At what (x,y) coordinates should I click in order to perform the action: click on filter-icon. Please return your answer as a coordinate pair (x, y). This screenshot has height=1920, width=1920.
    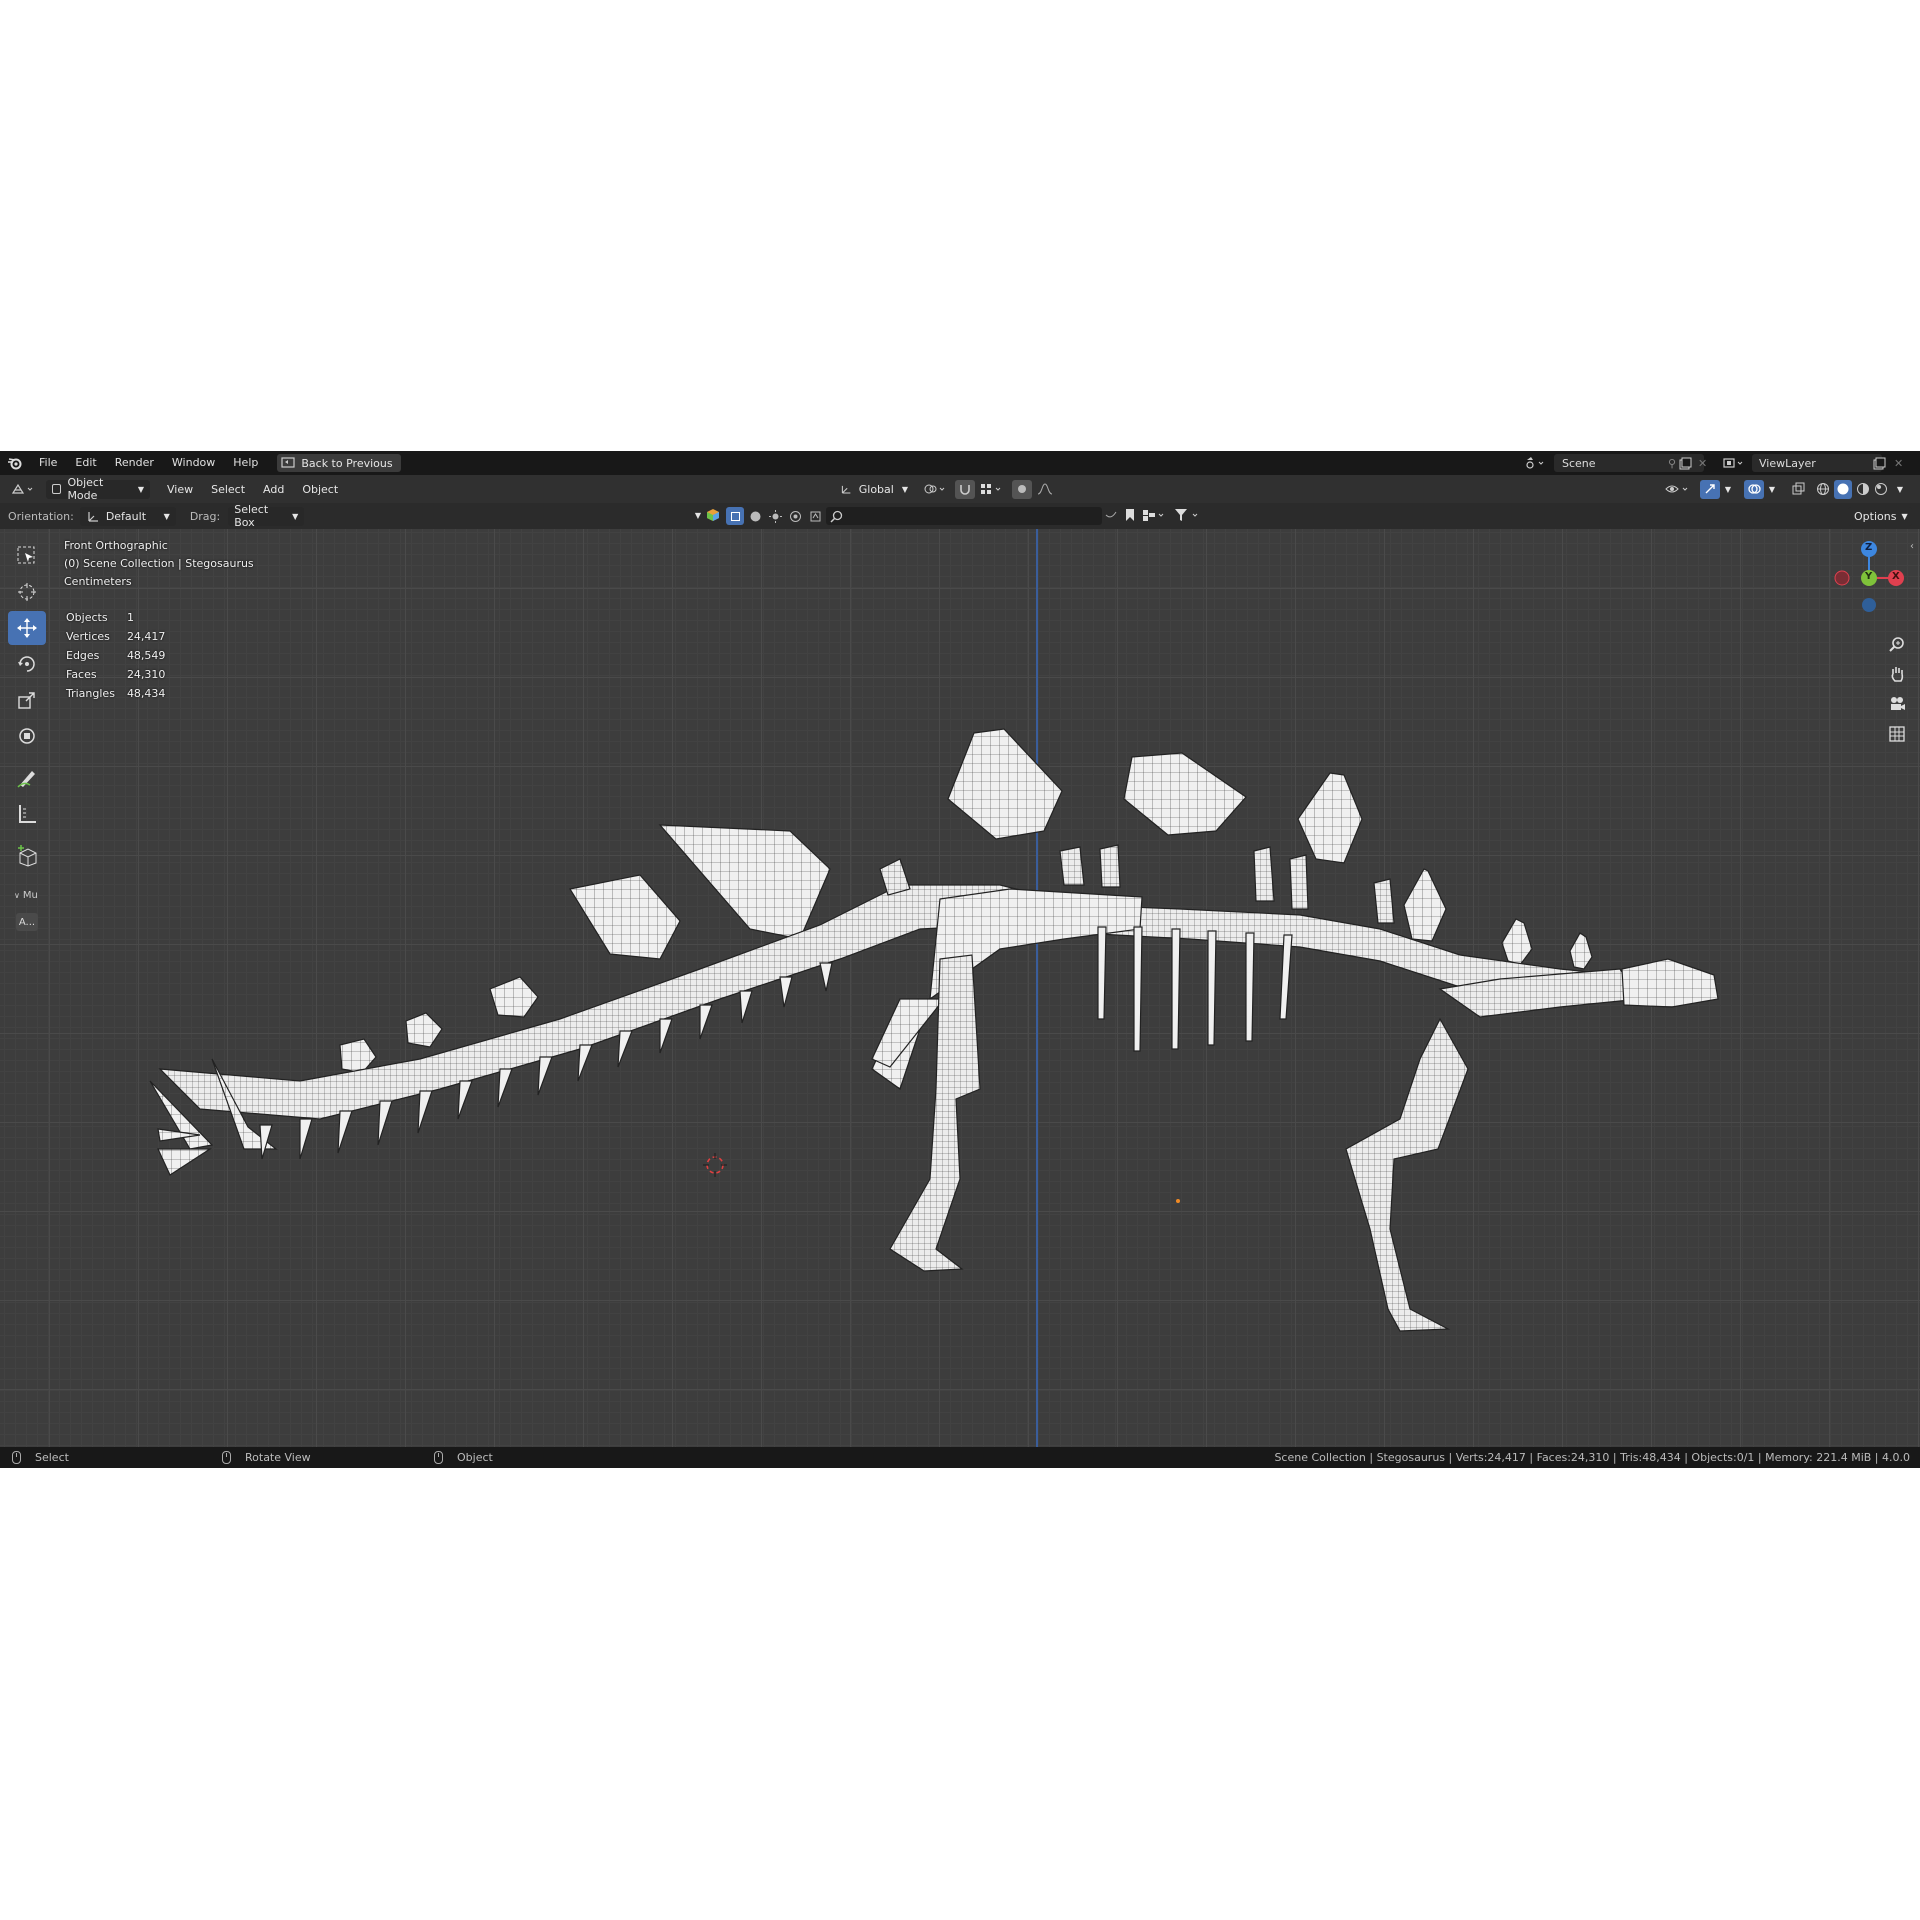
    Looking at the image, I should click on (1189, 516).